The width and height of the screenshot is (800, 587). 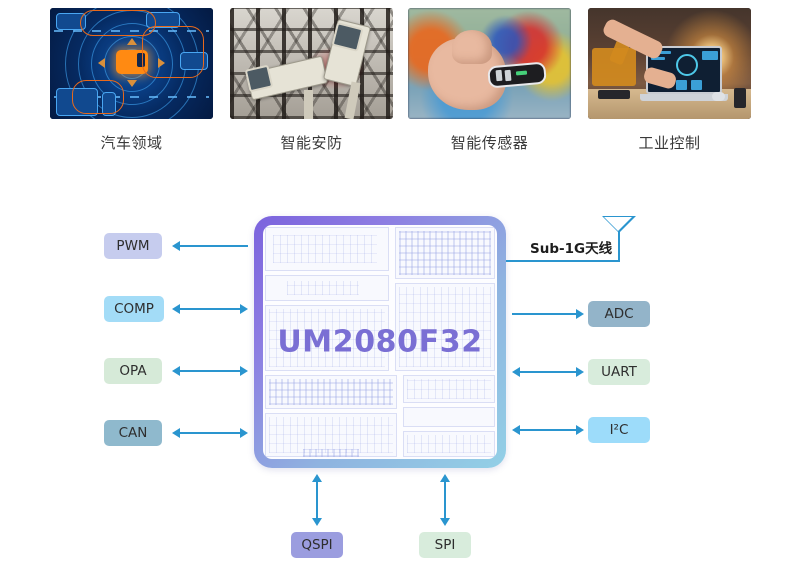 I want to click on antenna-icon-inner, so click(x=618, y=223).